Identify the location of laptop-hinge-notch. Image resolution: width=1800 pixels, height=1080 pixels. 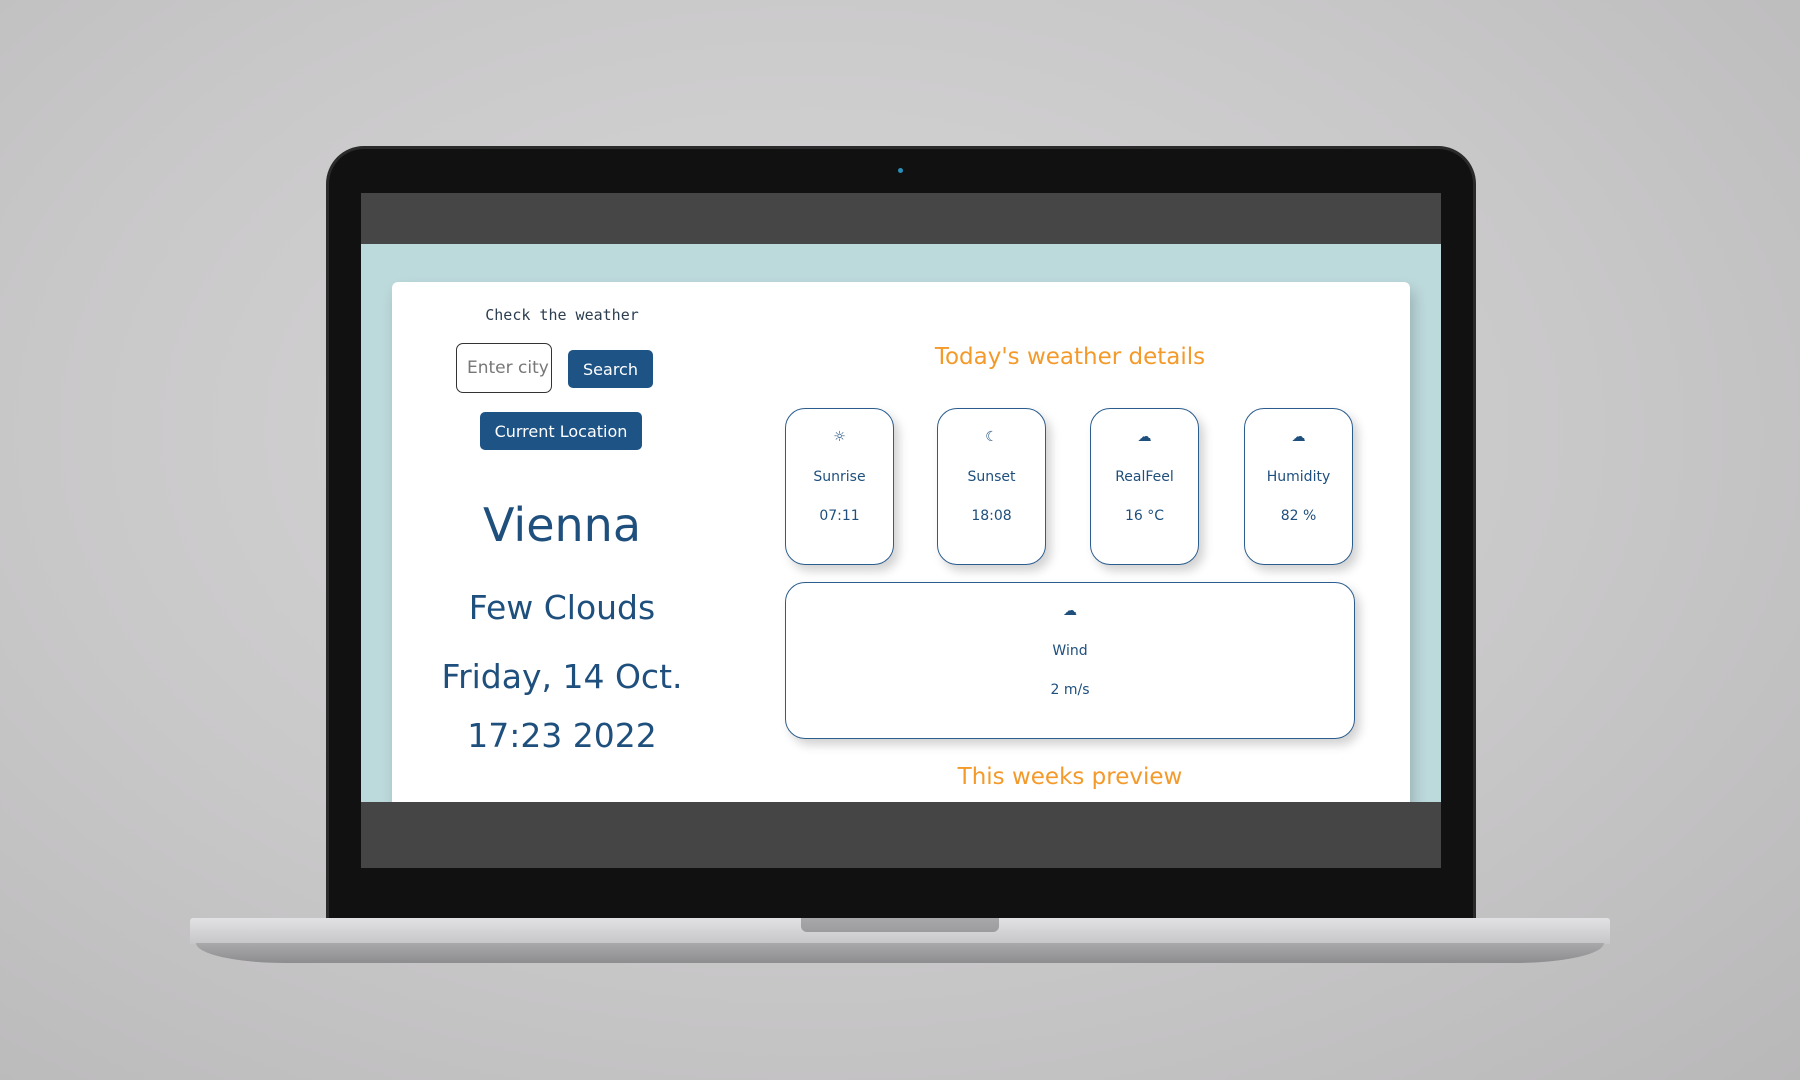
(900, 925).